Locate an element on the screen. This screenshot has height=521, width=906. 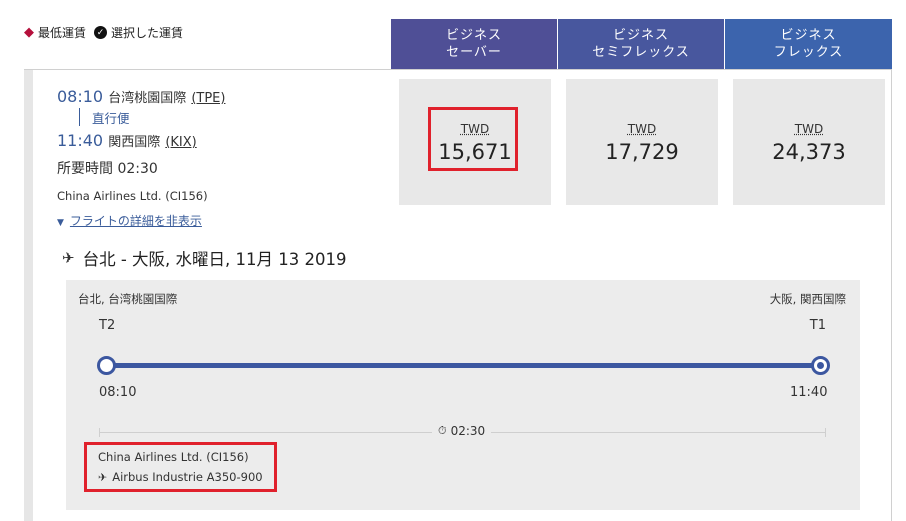
detail-arrival-time: 11:40 is located at coordinates (809, 392).